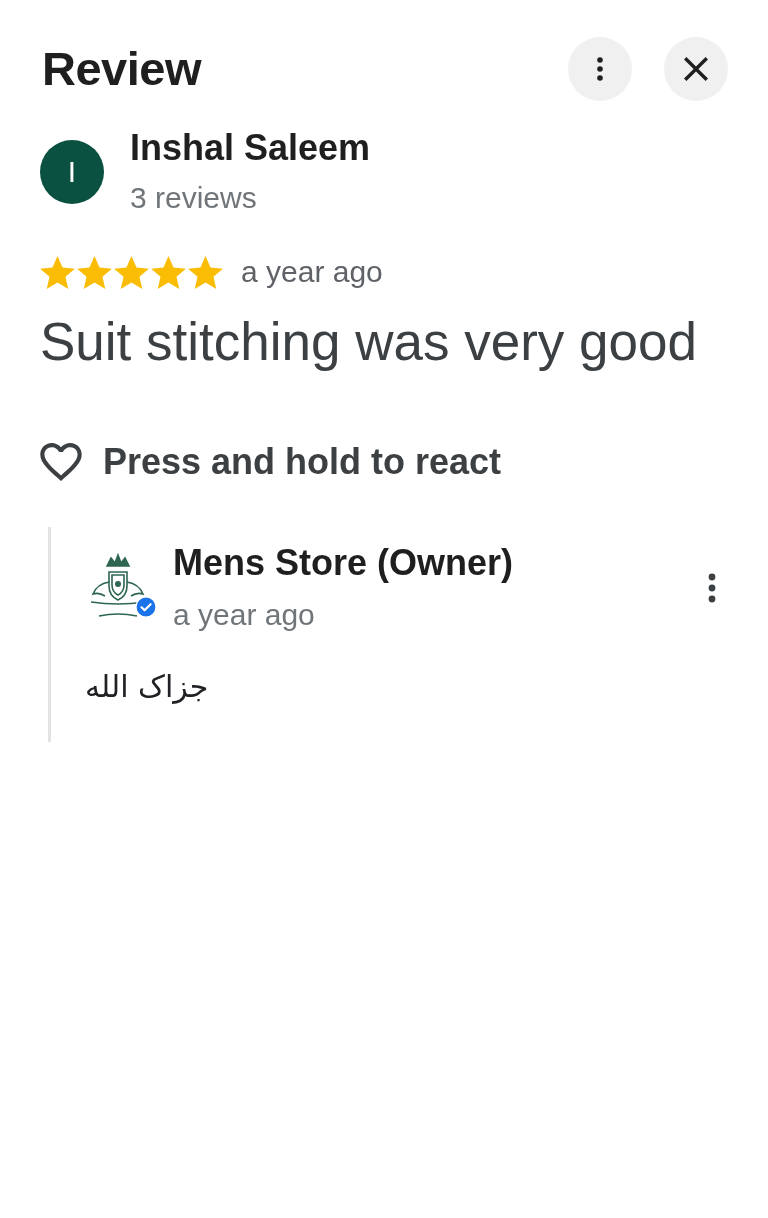  I want to click on review-count: 3 reviews, so click(194, 198).